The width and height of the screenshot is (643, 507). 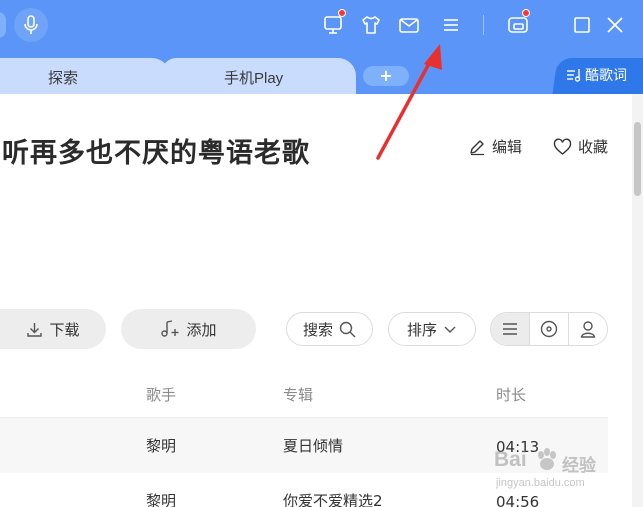 What do you see at coordinates (507, 147) in the screenshot?
I see `edit-label: 编辑` at bounding box center [507, 147].